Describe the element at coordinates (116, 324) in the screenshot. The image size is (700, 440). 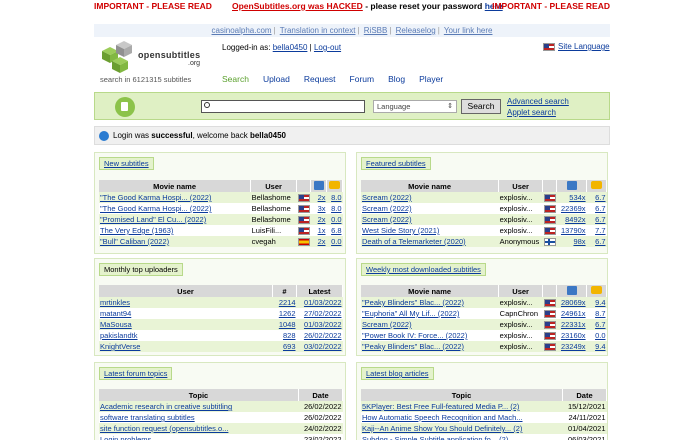
I see `uploader-link: MaSousa` at that location.